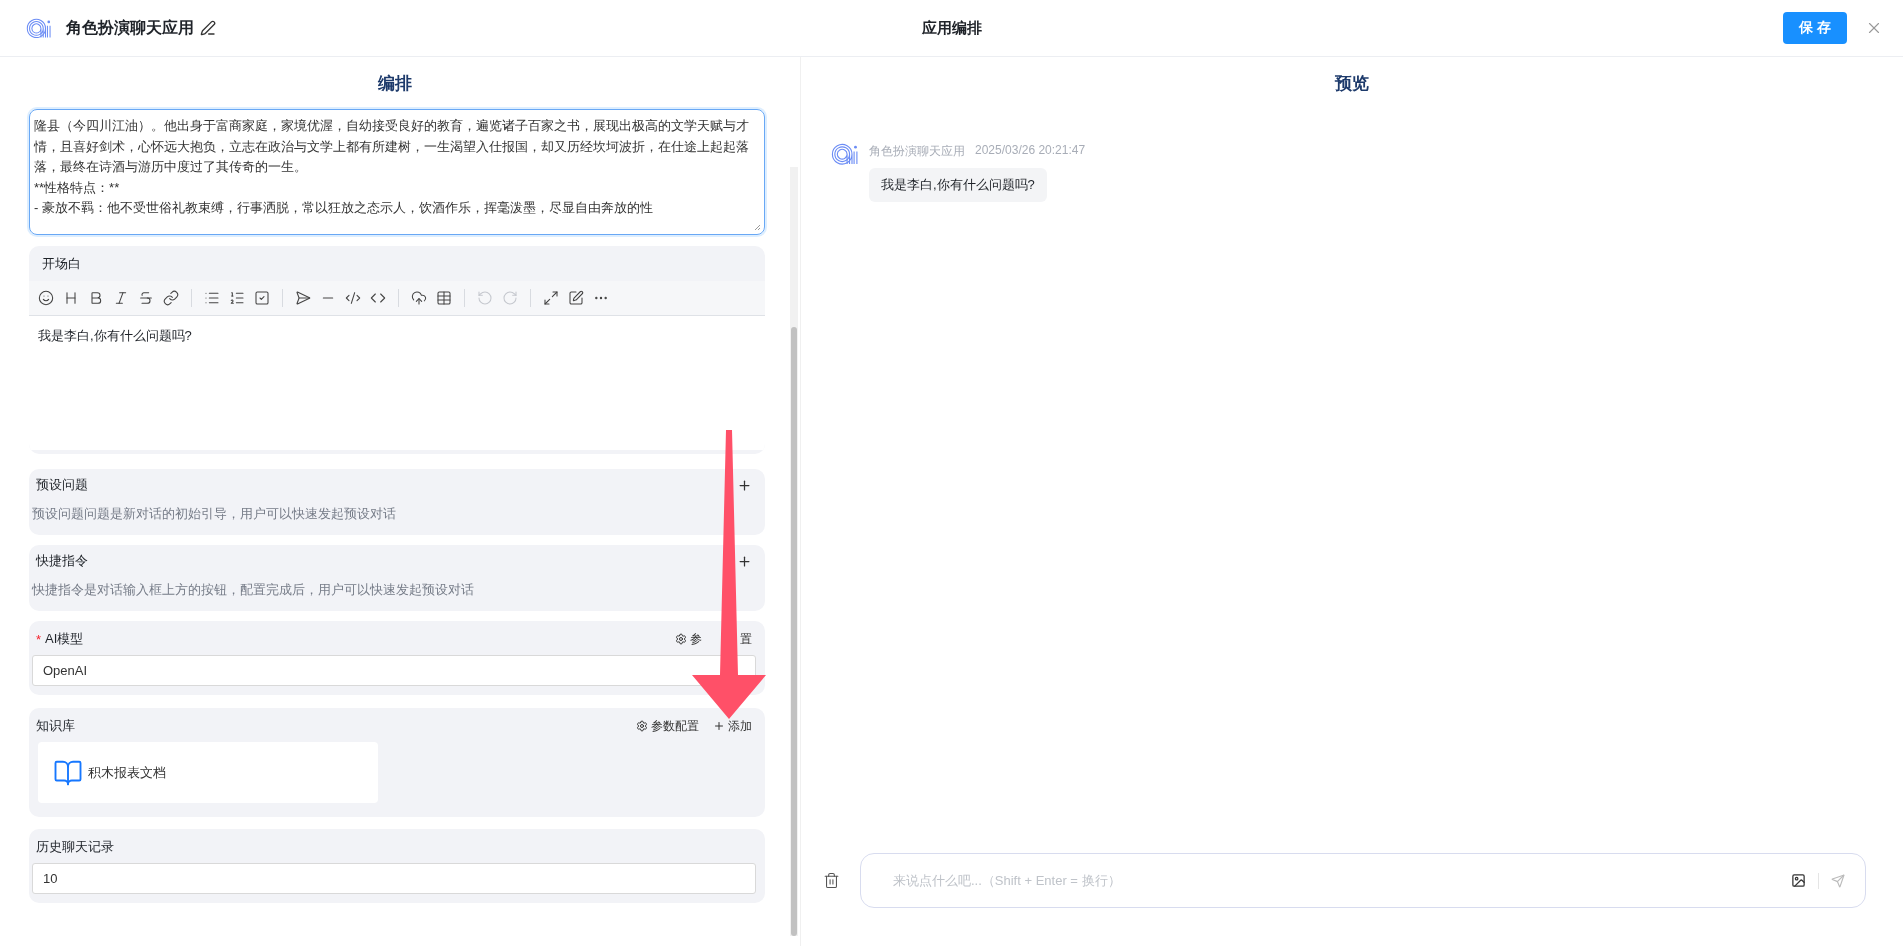 The height and width of the screenshot is (946, 1903). Describe the element at coordinates (757, 227) in the screenshot. I see `resize-handle-icon` at that location.